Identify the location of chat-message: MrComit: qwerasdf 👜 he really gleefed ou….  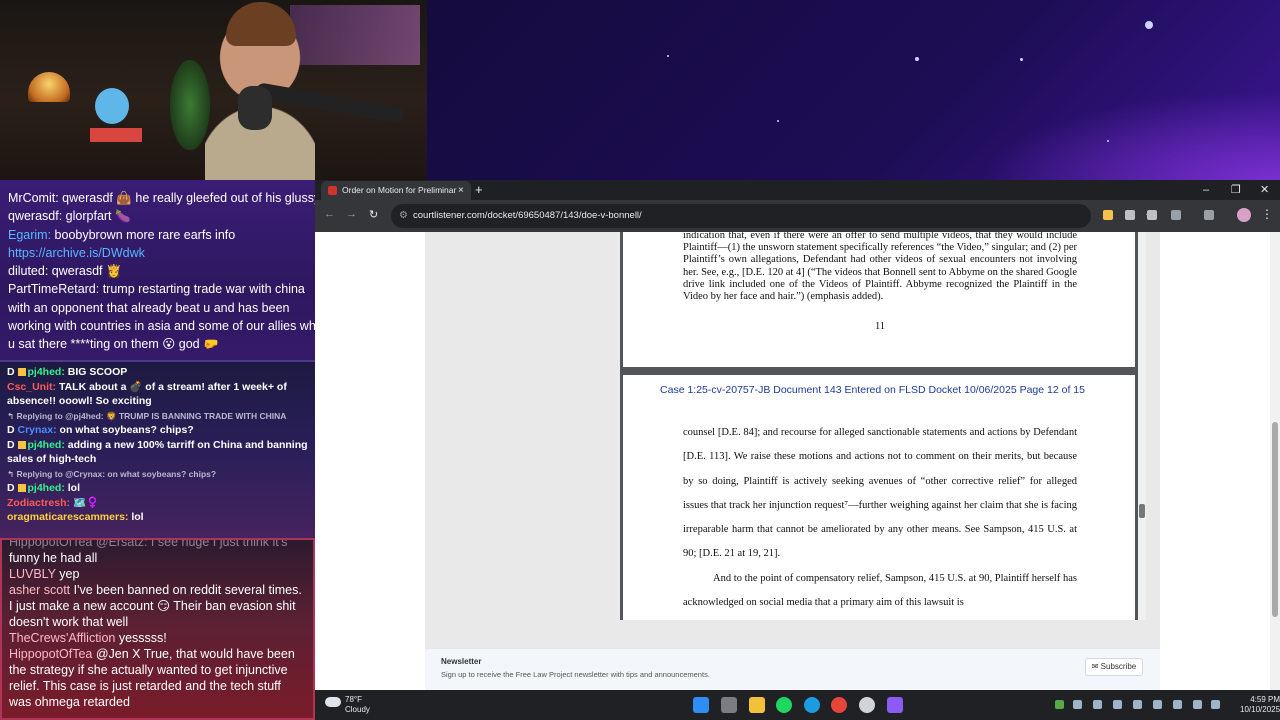
(161, 198).